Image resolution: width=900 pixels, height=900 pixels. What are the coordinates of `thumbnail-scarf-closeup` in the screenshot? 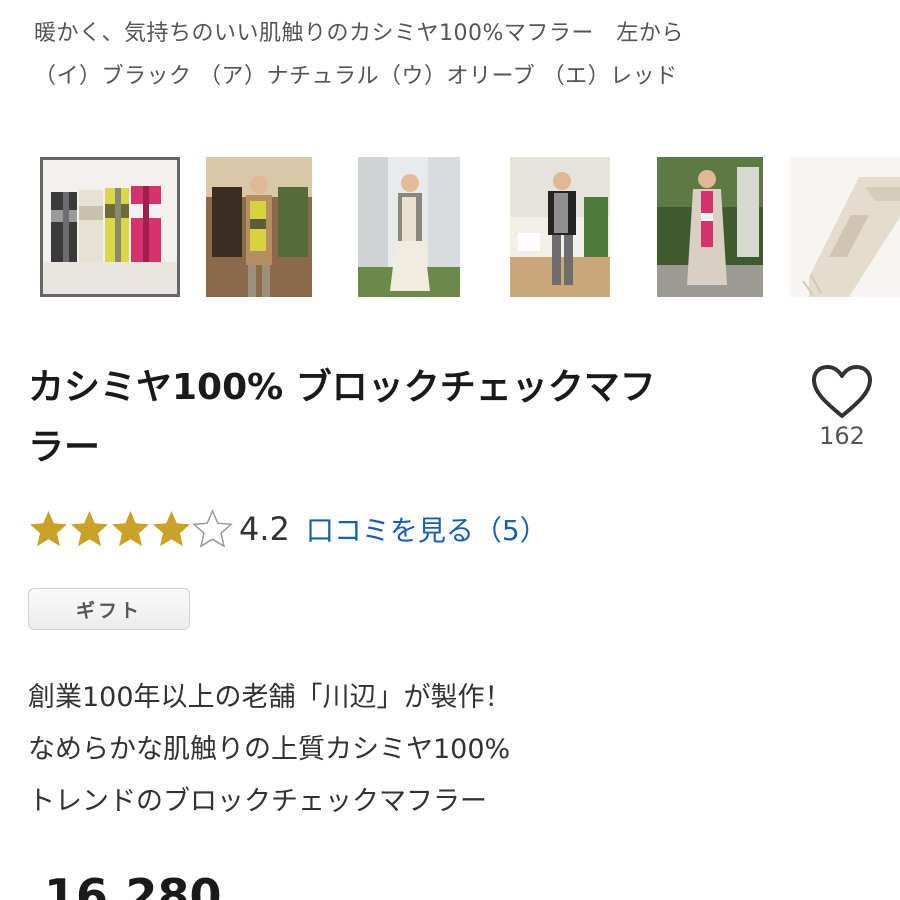 It's located at (844, 227).